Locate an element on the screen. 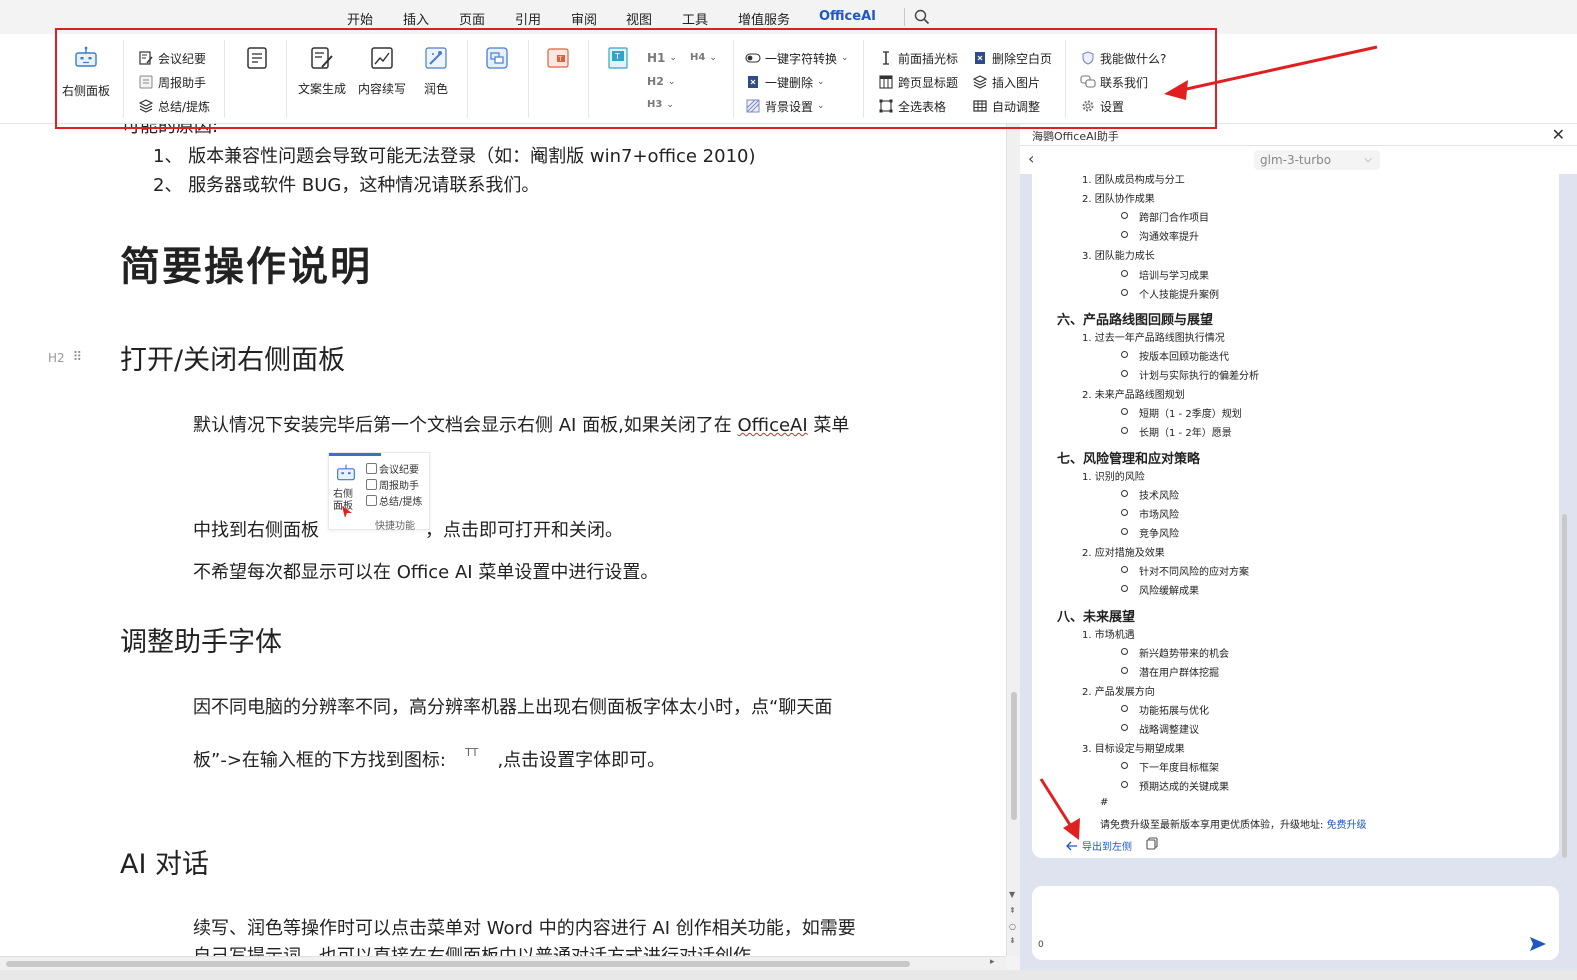  chat-line: 竞争风险 is located at coordinates (1159, 534).